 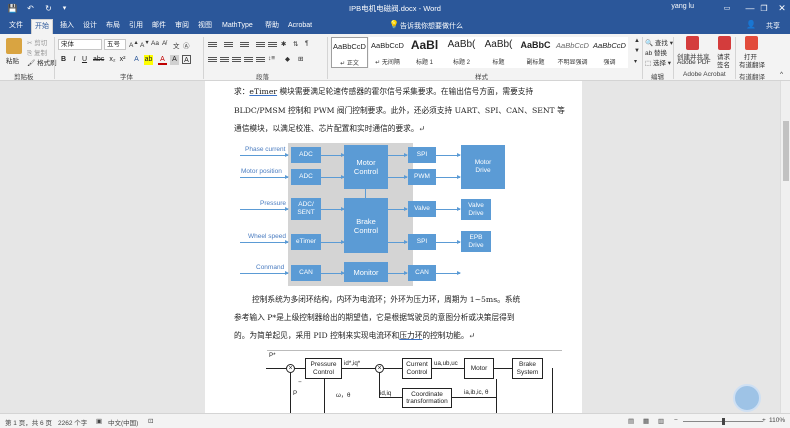 I want to click on change-case-icon: Aa, so click(x=155, y=43).